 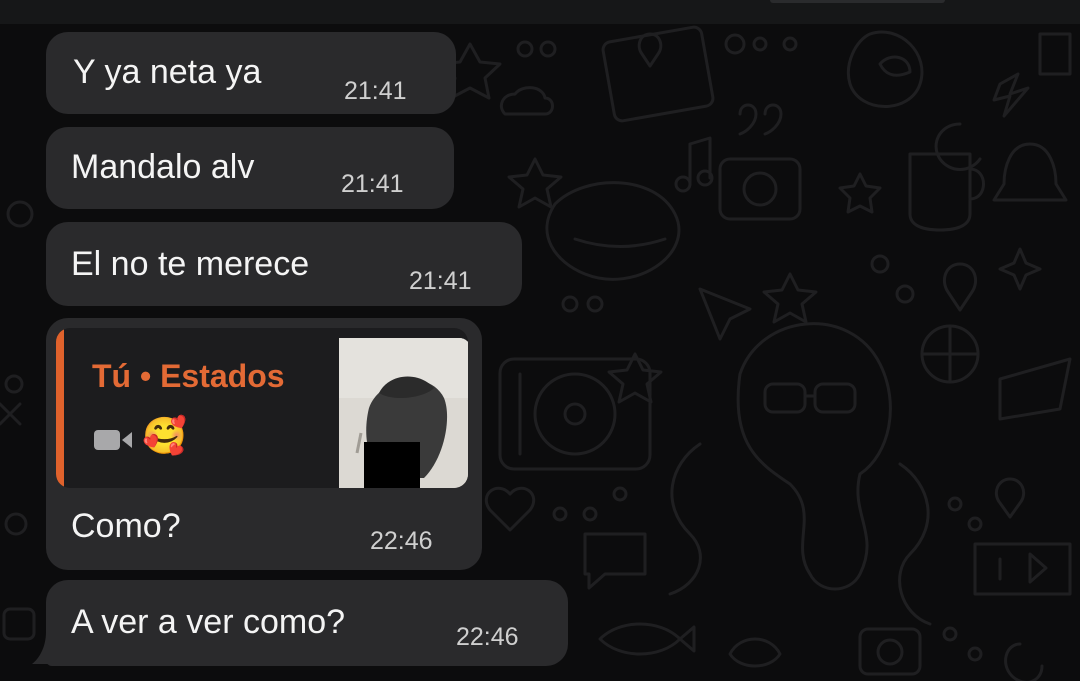 What do you see at coordinates (190, 264) in the screenshot?
I see `message-text: El no te merece` at bounding box center [190, 264].